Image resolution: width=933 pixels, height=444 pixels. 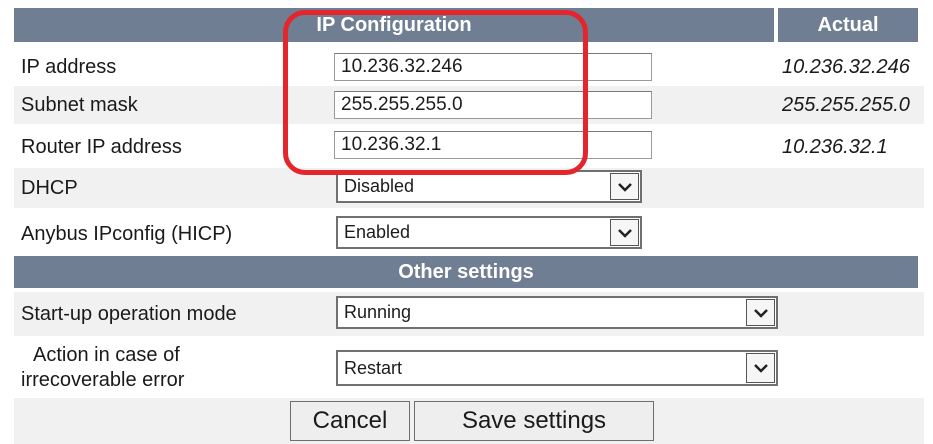 What do you see at coordinates (557, 368) in the screenshot?
I see `error-action-select: Restart` at bounding box center [557, 368].